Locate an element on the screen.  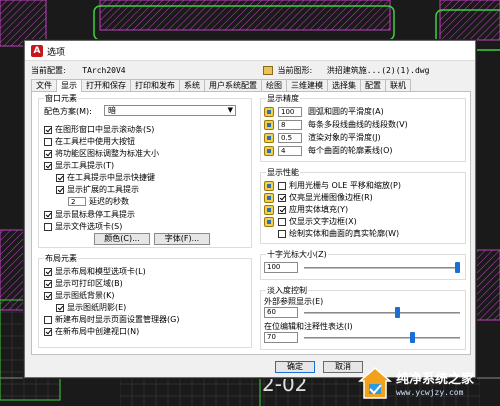
contour-lines-input: 4 is located at coordinates (290, 150).